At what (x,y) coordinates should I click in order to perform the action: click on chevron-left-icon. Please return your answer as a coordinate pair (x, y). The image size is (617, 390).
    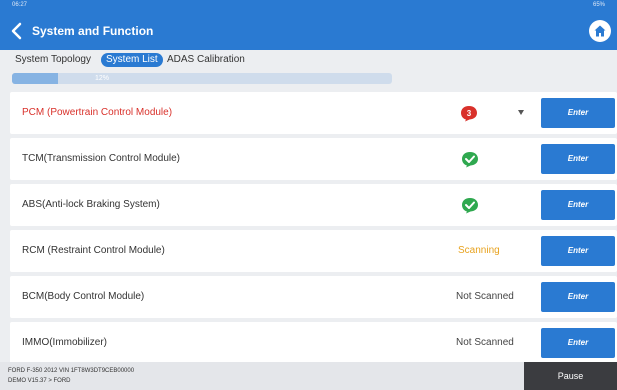
    Looking at the image, I should click on (16, 31).